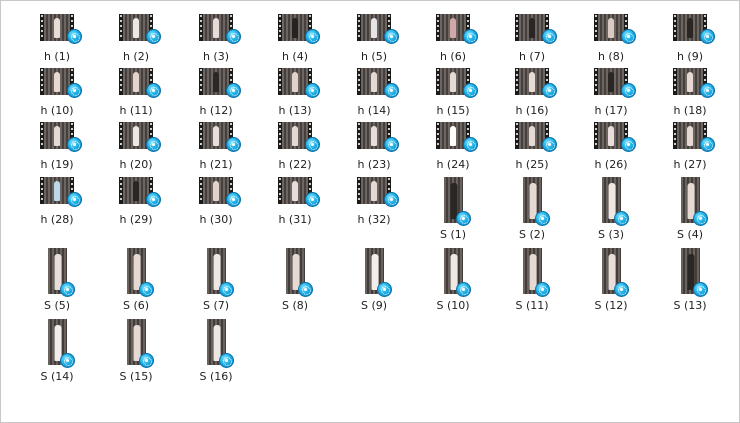 This screenshot has height=423, width=740. What do you see at coordinates (611, 42) in the screenshot?
I see `file-item: h (8)` at bounding box center [611, 42].